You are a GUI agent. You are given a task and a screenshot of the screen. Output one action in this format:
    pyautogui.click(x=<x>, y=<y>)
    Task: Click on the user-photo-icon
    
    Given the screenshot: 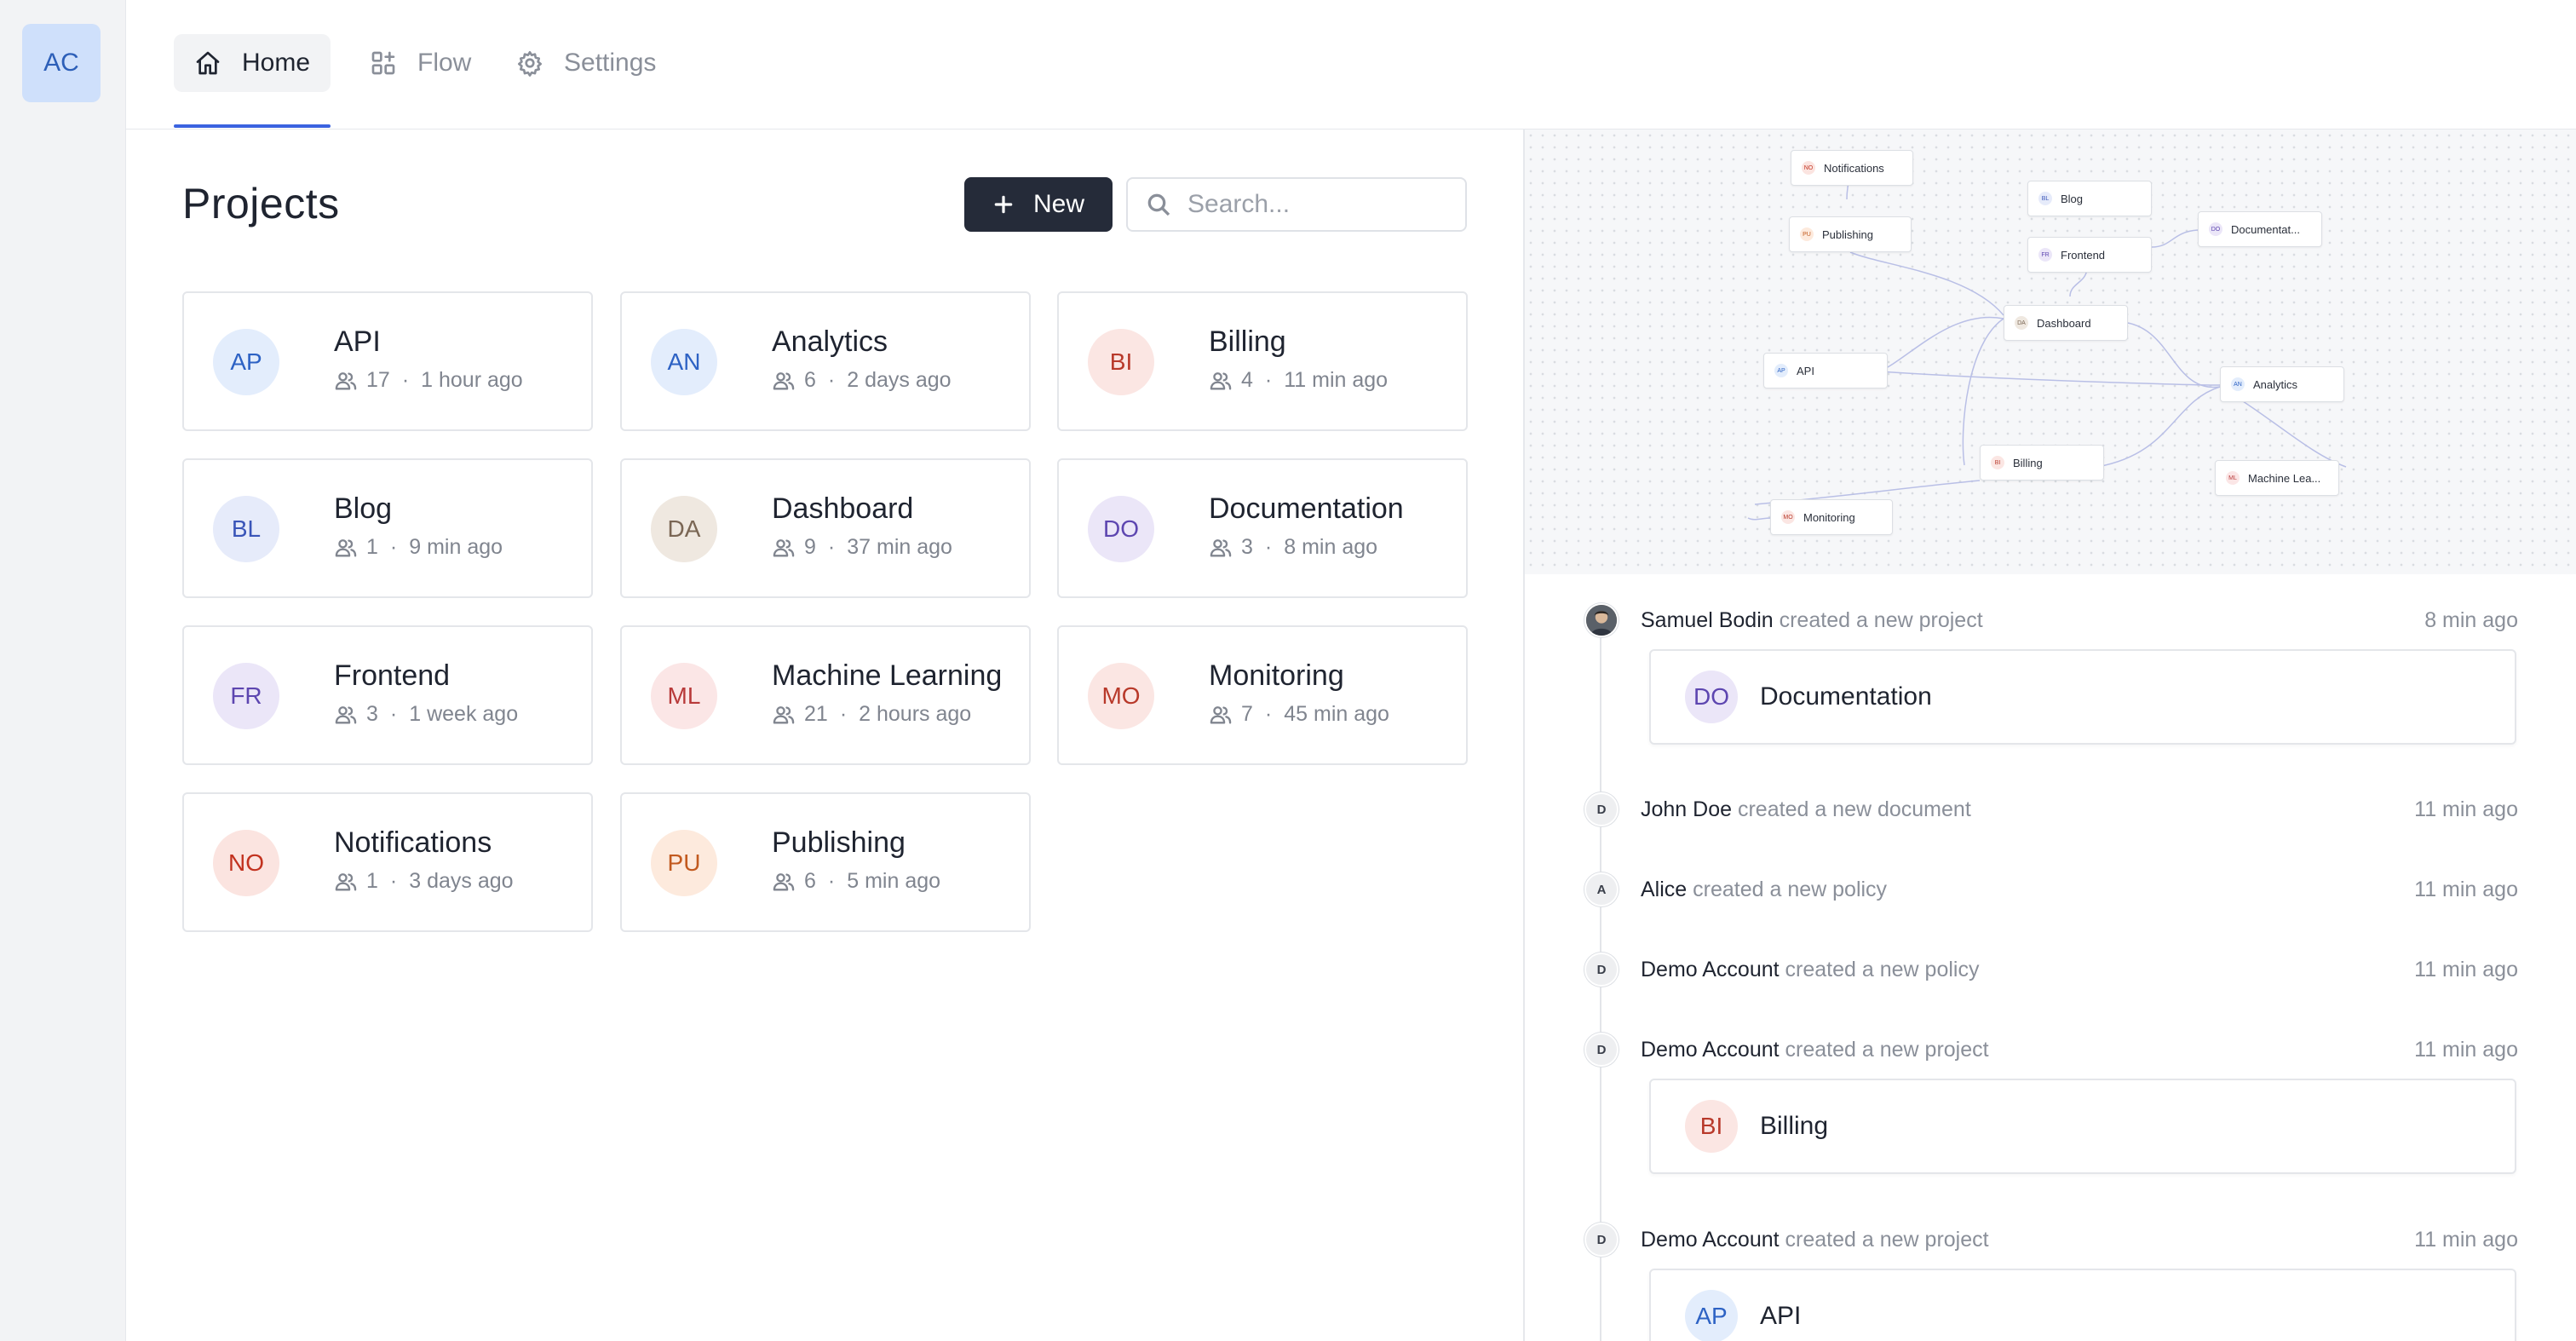 What is the action you would take?
    pyautogui.click(x=1602, y=621)
    